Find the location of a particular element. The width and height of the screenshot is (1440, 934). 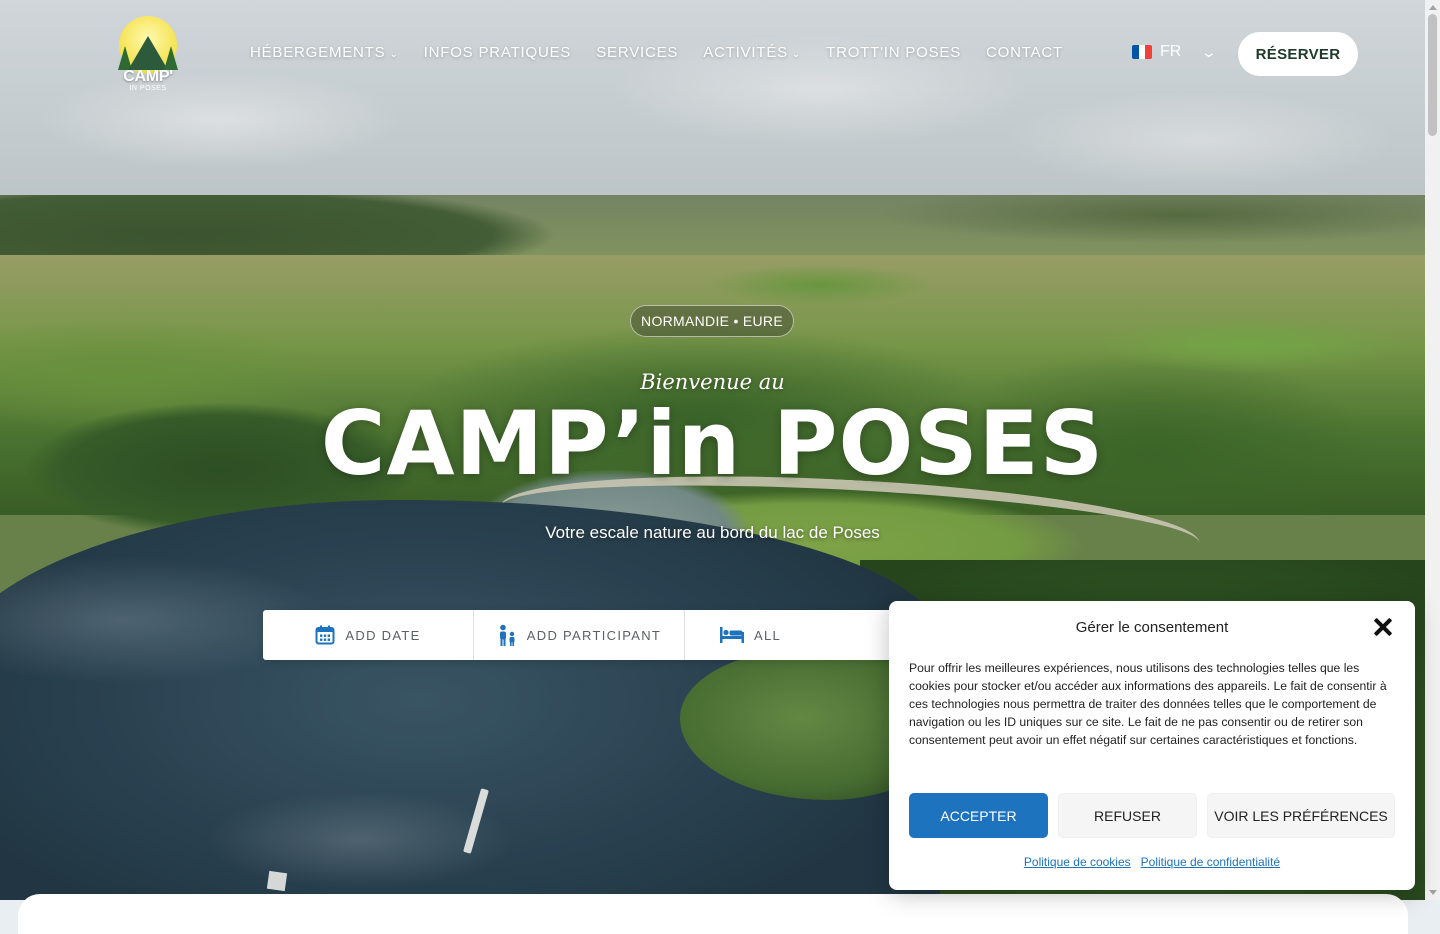

language-selector: FR ⌄ is located at coordinates (1175, 52).